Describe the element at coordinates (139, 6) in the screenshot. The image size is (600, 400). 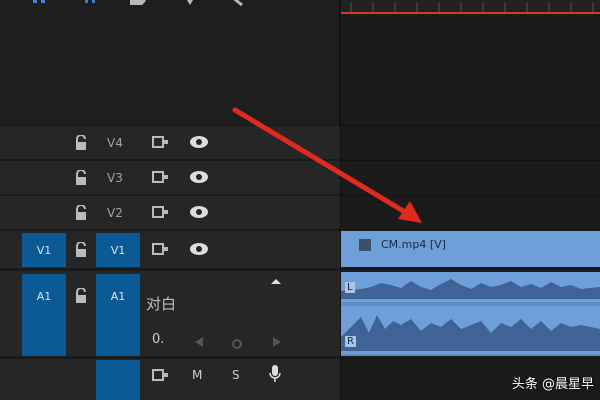
I see `linked-selection-icon` at that location.